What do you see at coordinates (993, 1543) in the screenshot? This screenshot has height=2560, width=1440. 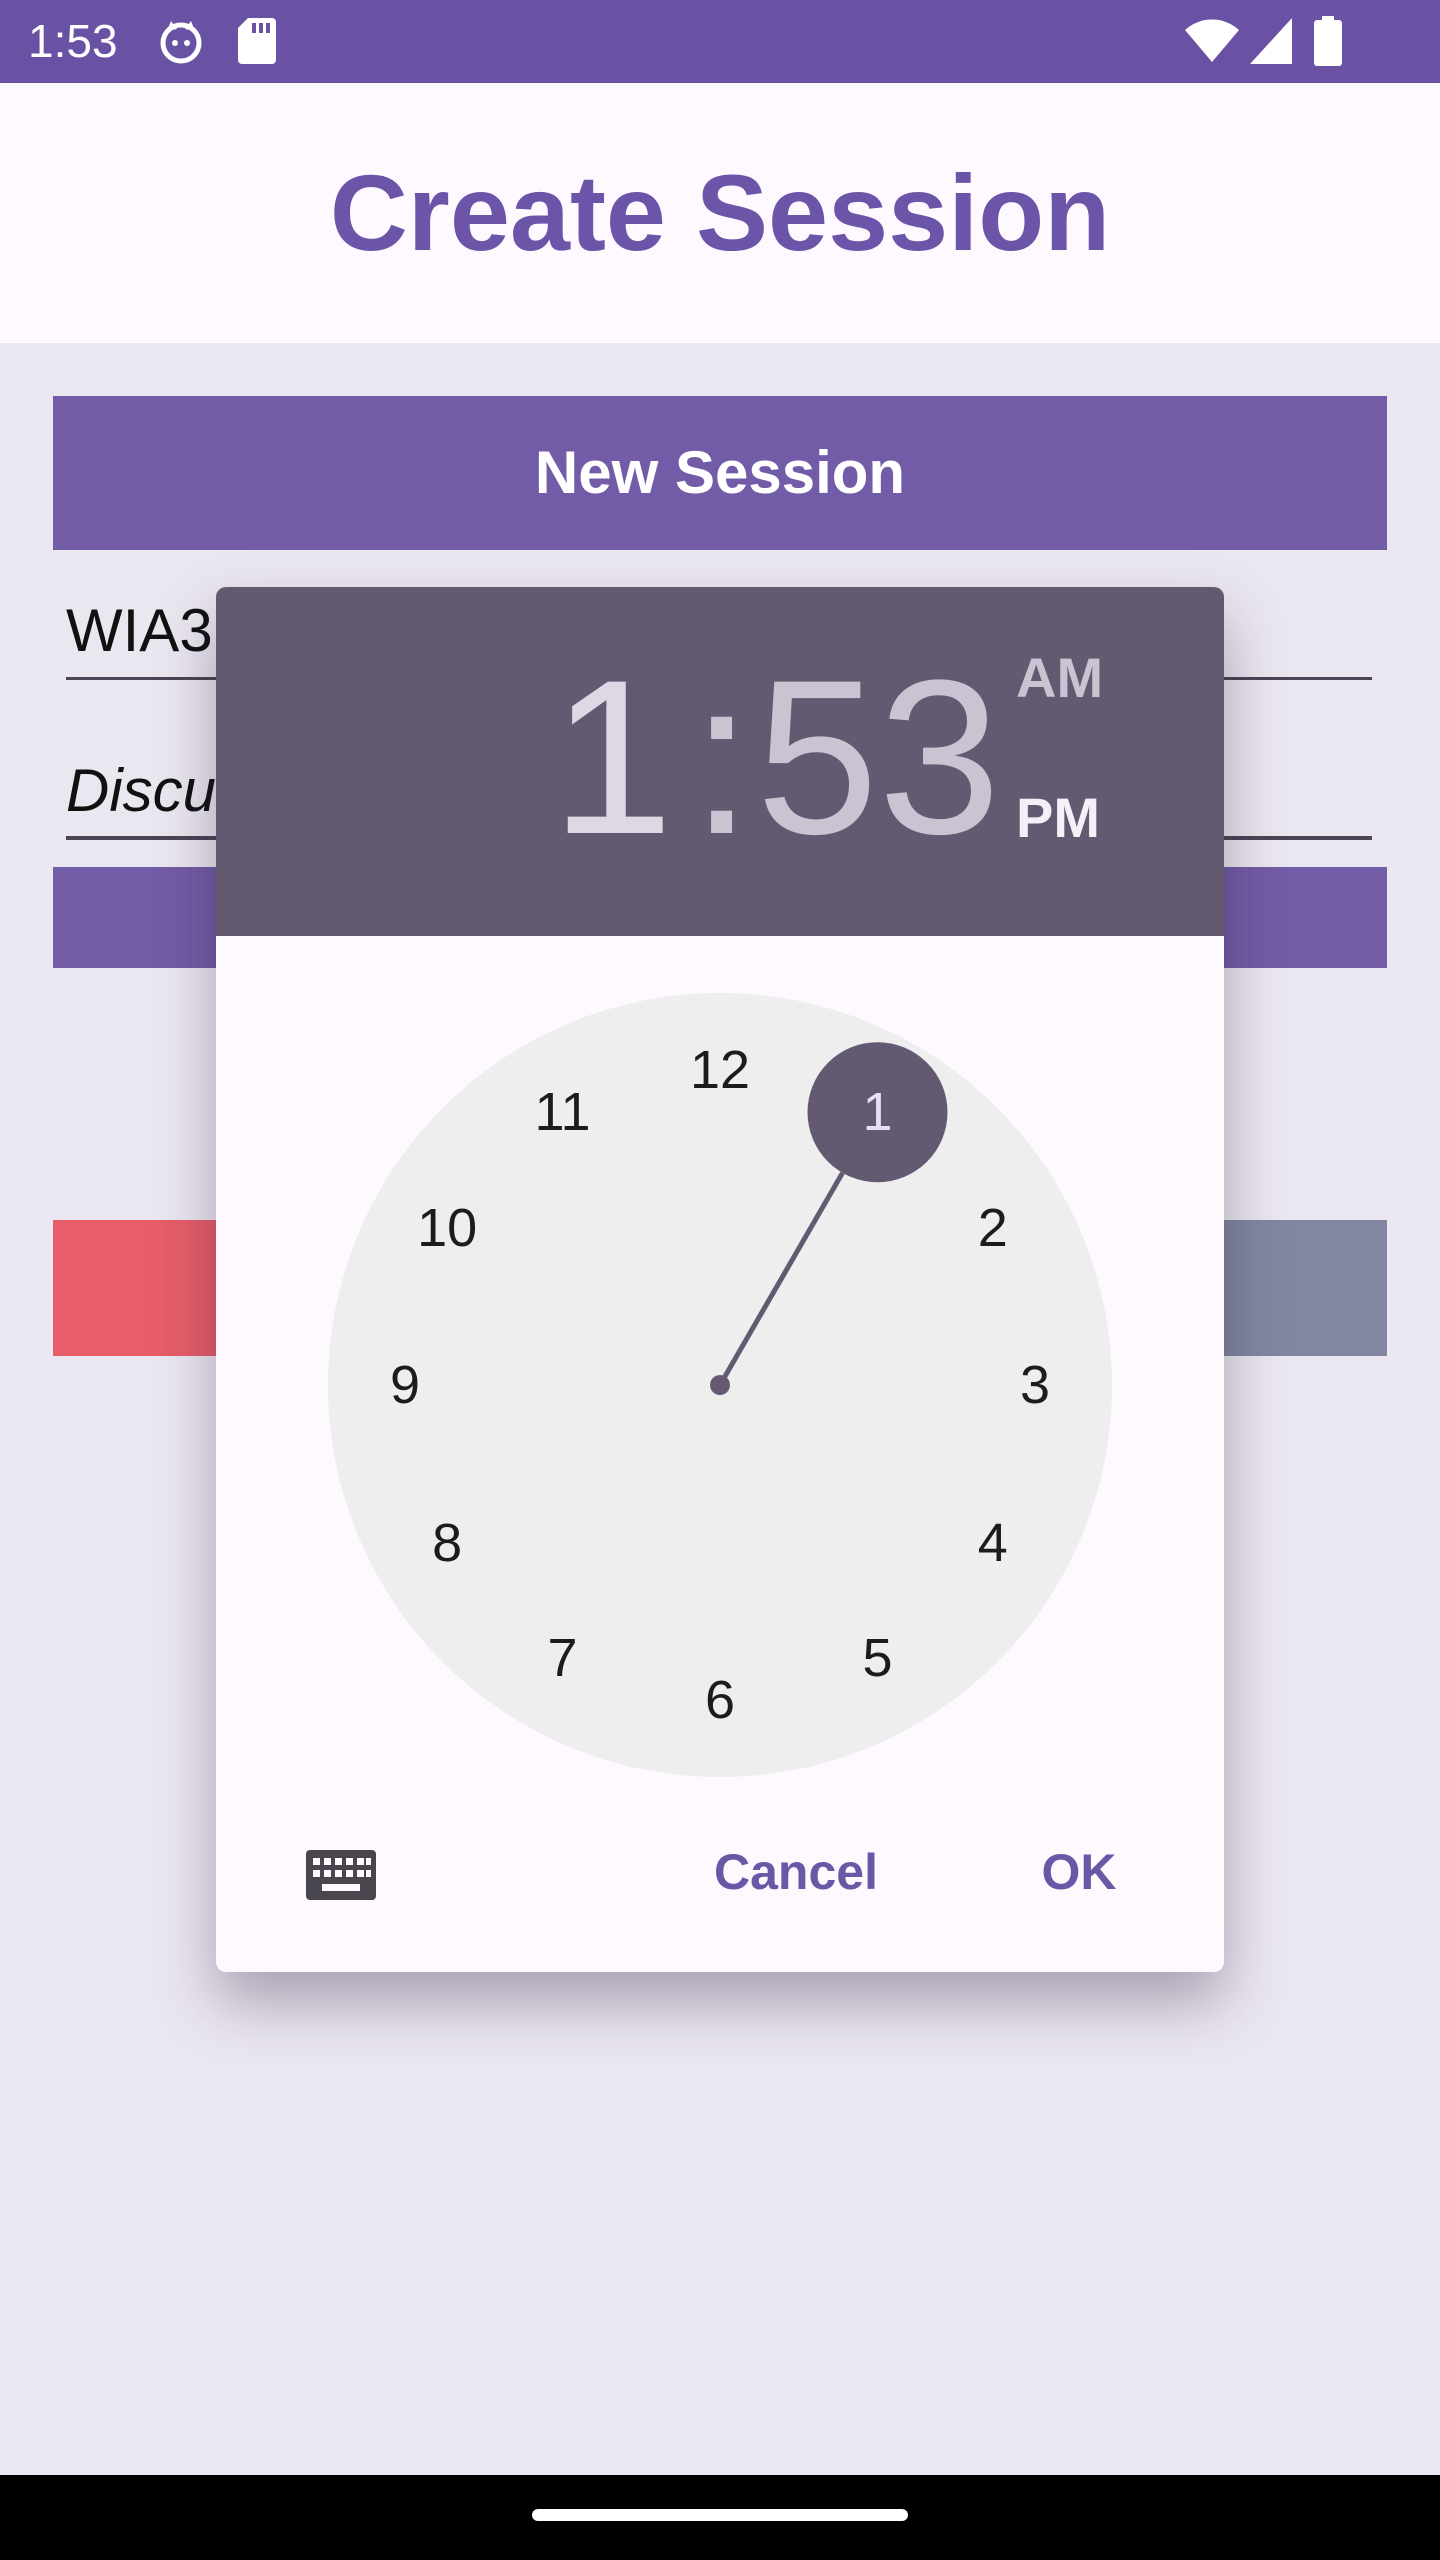 I see `dial-number-4: 4` at bounding box center [993, 1543].